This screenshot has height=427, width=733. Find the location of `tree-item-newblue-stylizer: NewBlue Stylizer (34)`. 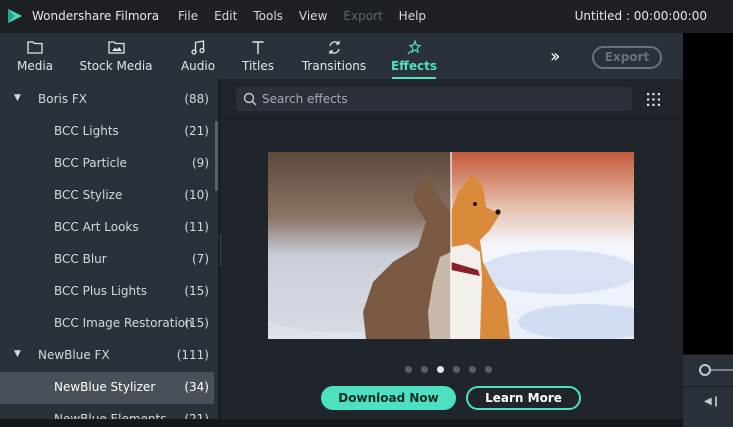

tree-item-newblue-stylizer: NewBlue Stylizer (34) is located at coordinates (107, 388).